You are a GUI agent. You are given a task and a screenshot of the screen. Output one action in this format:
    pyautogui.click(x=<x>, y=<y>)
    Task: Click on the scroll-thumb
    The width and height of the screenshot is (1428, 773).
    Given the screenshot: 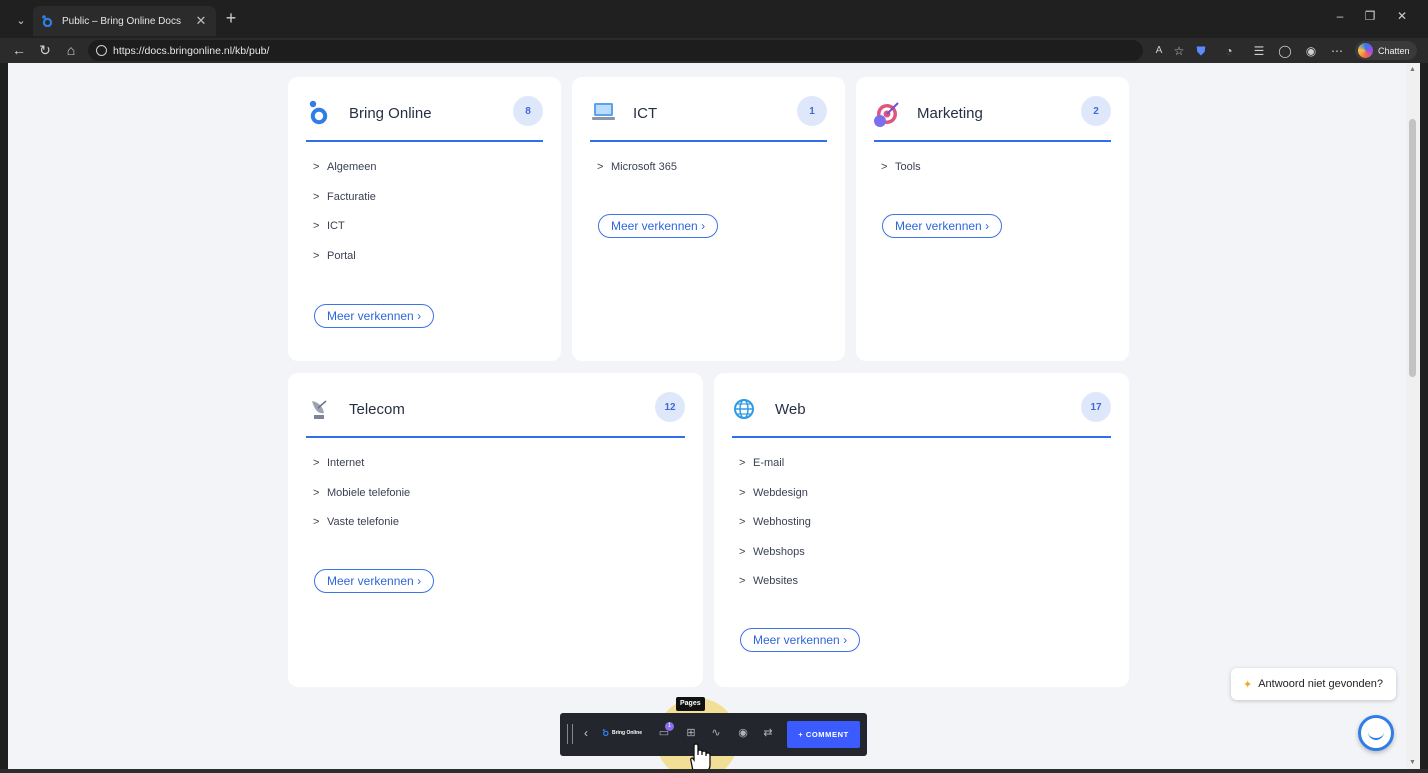 What is the action you would take?
    pyautogui.click(x=1412, y=248)
    